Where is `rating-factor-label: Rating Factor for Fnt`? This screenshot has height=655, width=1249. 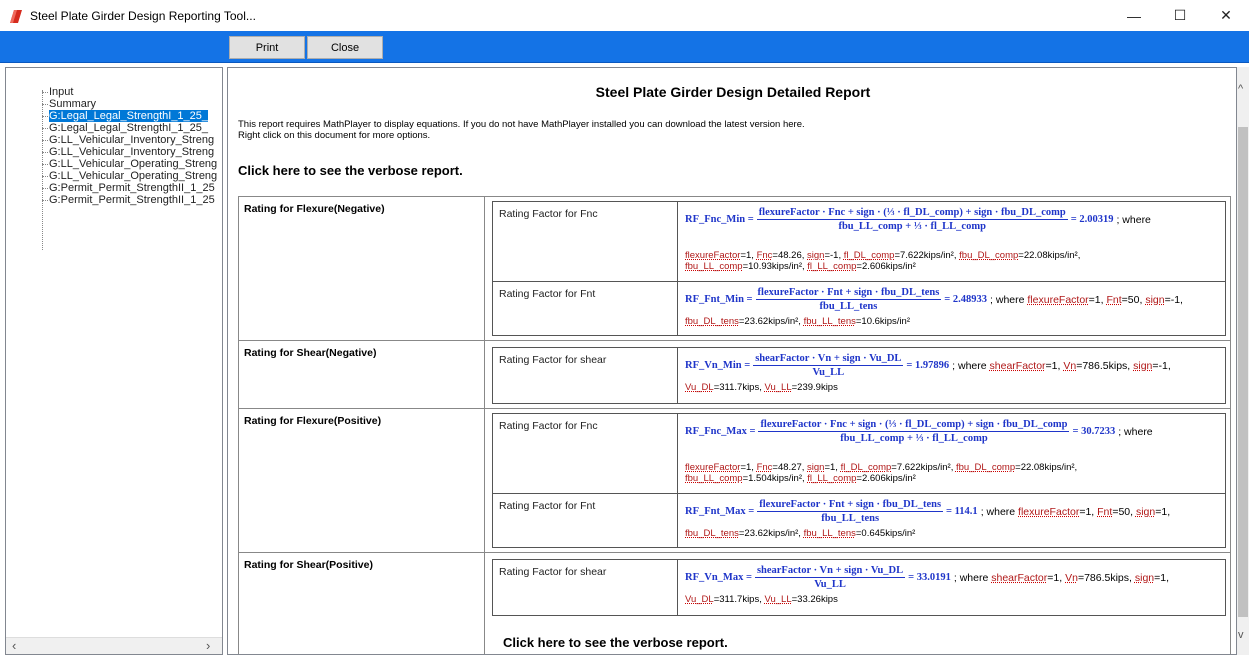 rating-factor-label: Rating Factor for Fnt is located at coordinates (585, 309).